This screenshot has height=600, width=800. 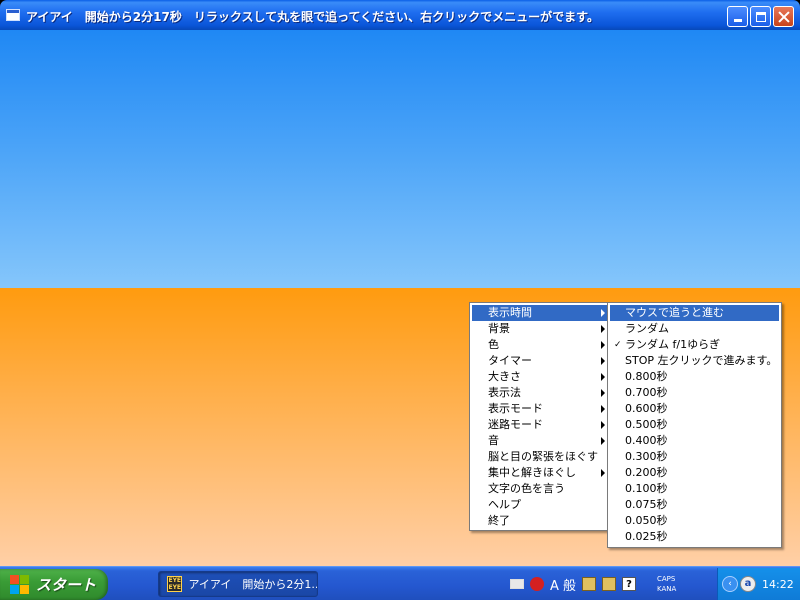 What do you see at coordinates (504, 504) in the screenshot?
I see `menu-item-label: ヘルプ` at bounding box center [504, 504].